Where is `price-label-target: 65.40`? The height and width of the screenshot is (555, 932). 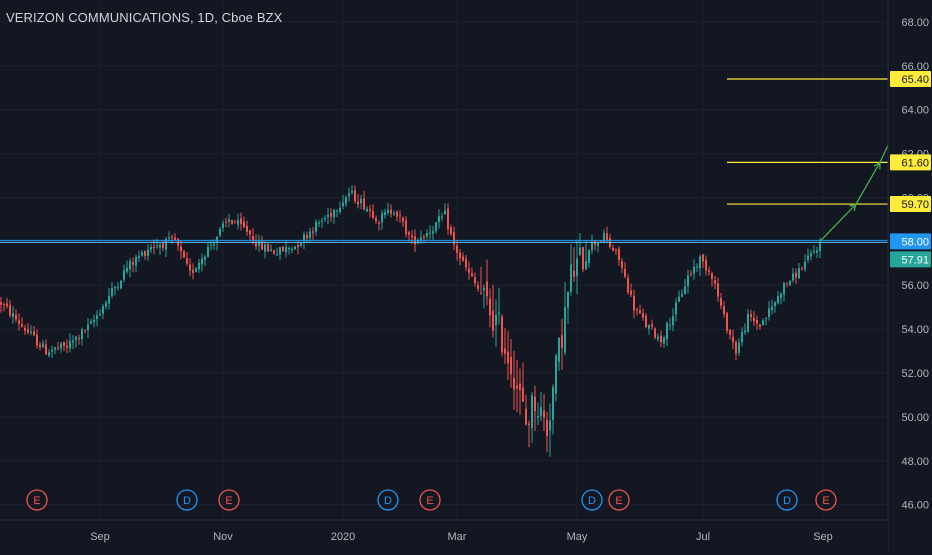 price-label-target: 65.40 is located at coordinates (910, 78).